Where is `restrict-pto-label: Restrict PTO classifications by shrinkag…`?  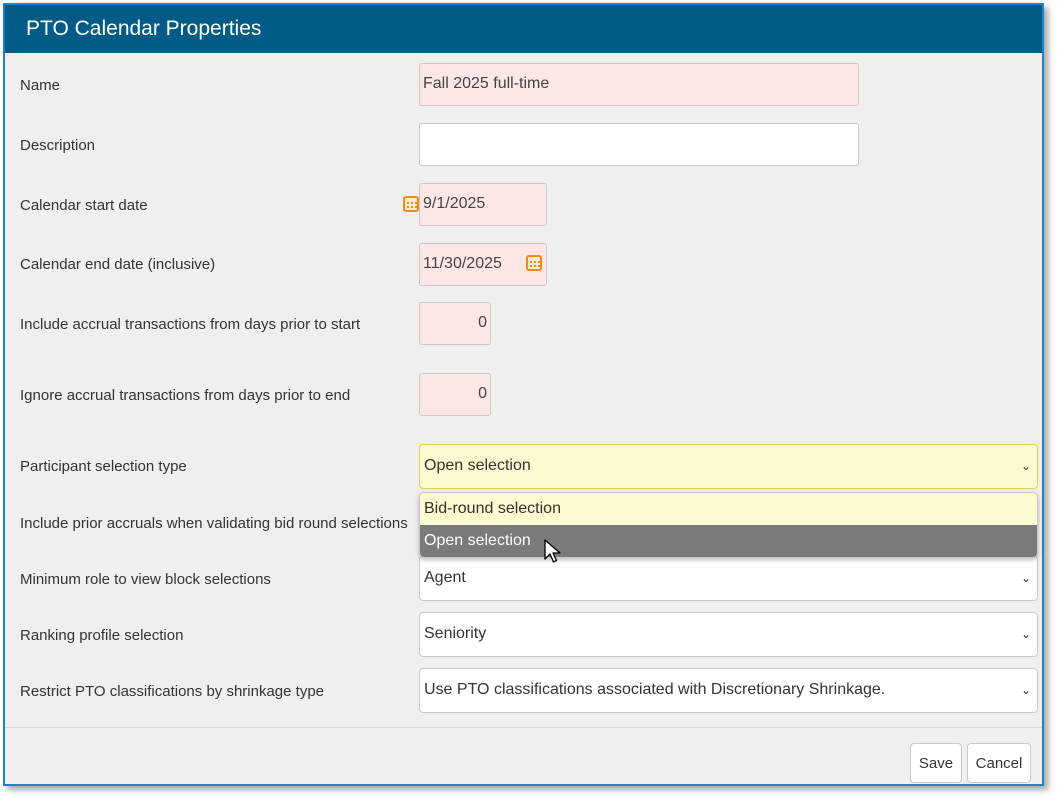
restrict-pto-label: Restrict PTO classifications by shrinkag… is located at coordinates (172, 691).